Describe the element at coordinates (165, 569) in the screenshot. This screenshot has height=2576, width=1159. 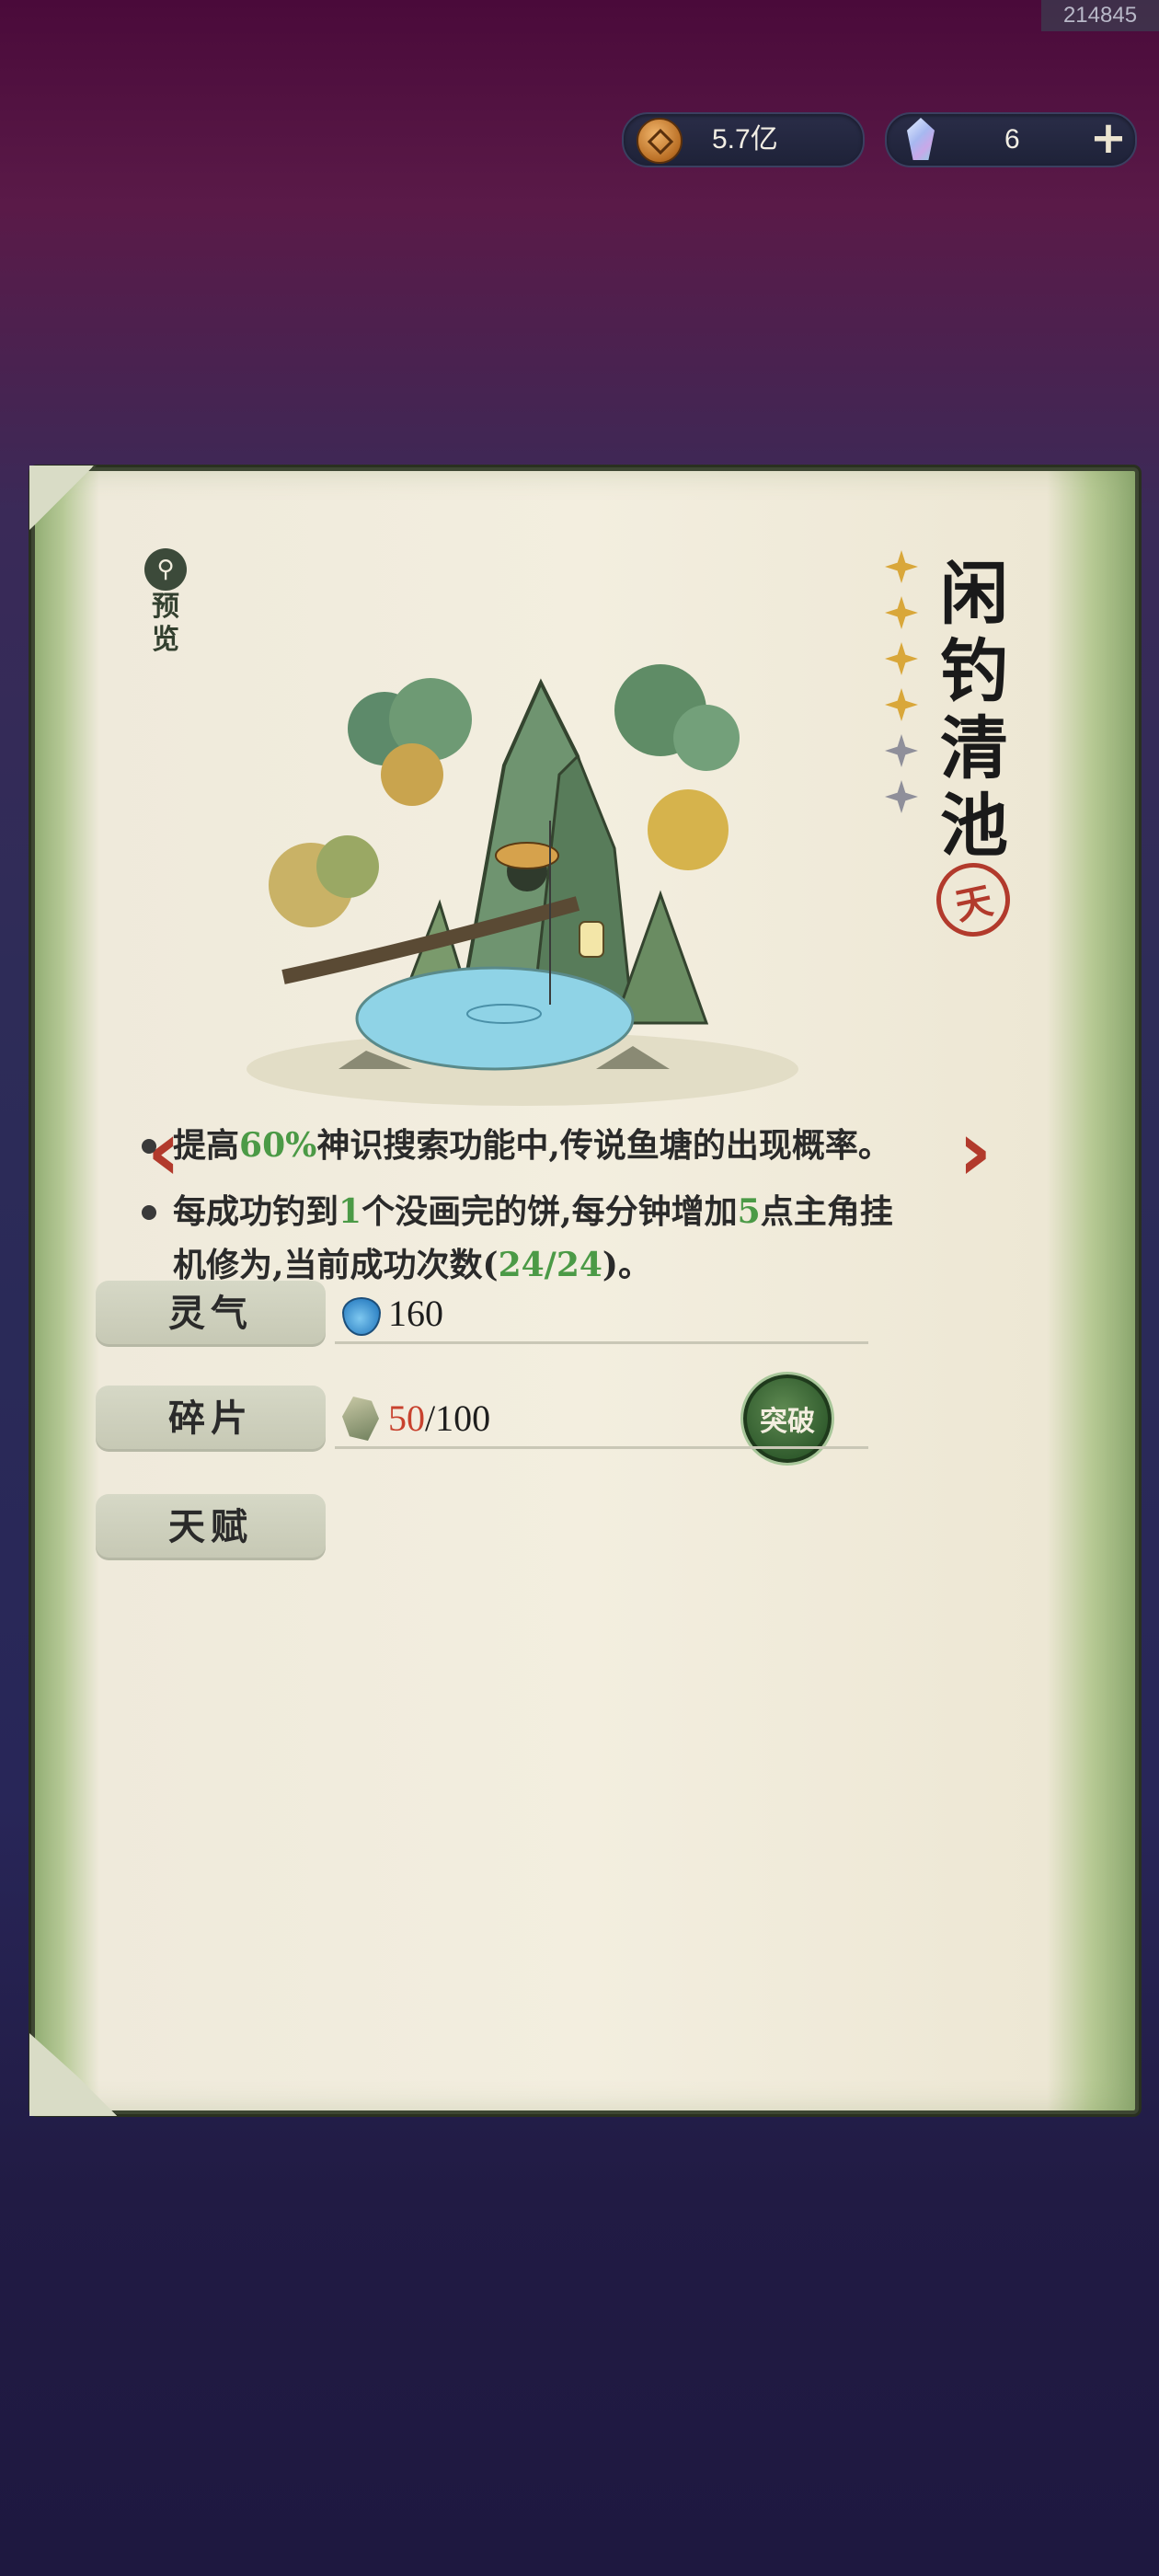
I see `magnify-icon: ⚲` at that location.